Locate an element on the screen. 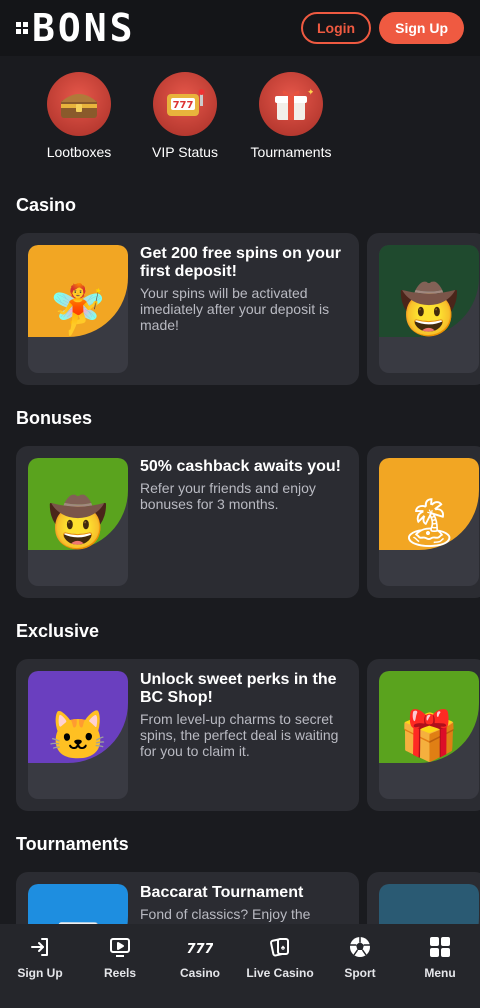 The width and height of the screenshot is (480, 1008). logo-text: BONS is located at coordinates (84, 28).